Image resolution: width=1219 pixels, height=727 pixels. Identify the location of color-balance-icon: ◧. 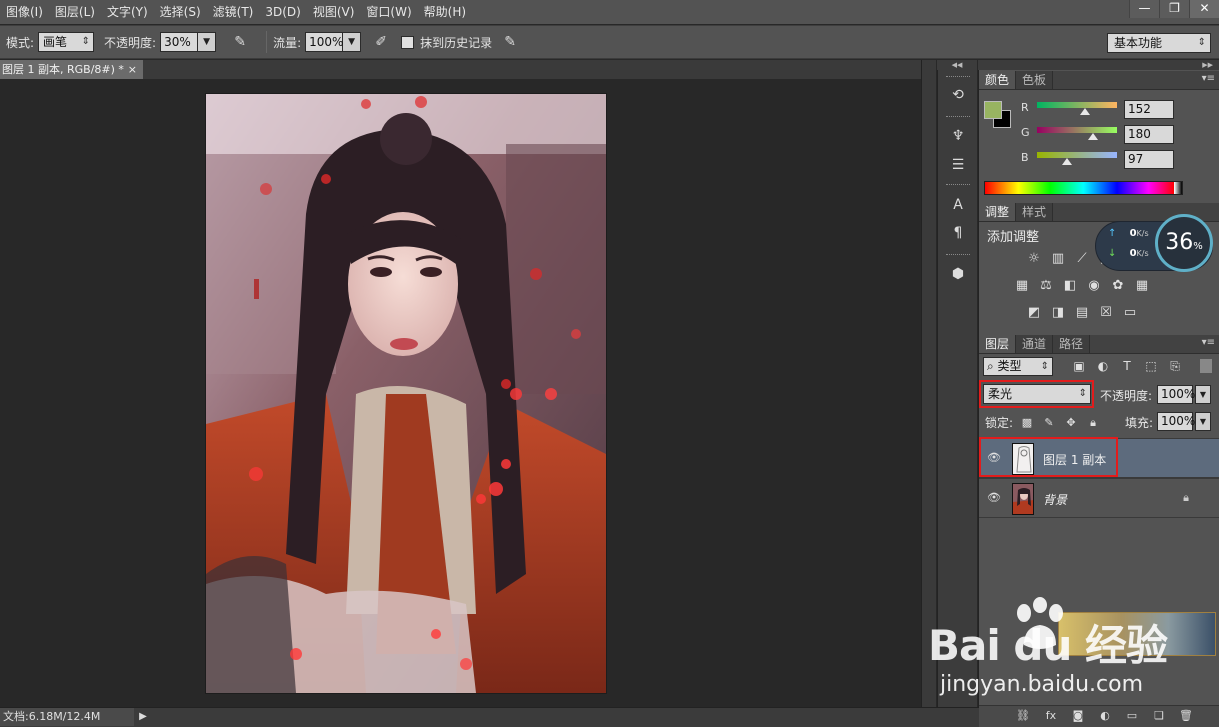
(1070, 286).